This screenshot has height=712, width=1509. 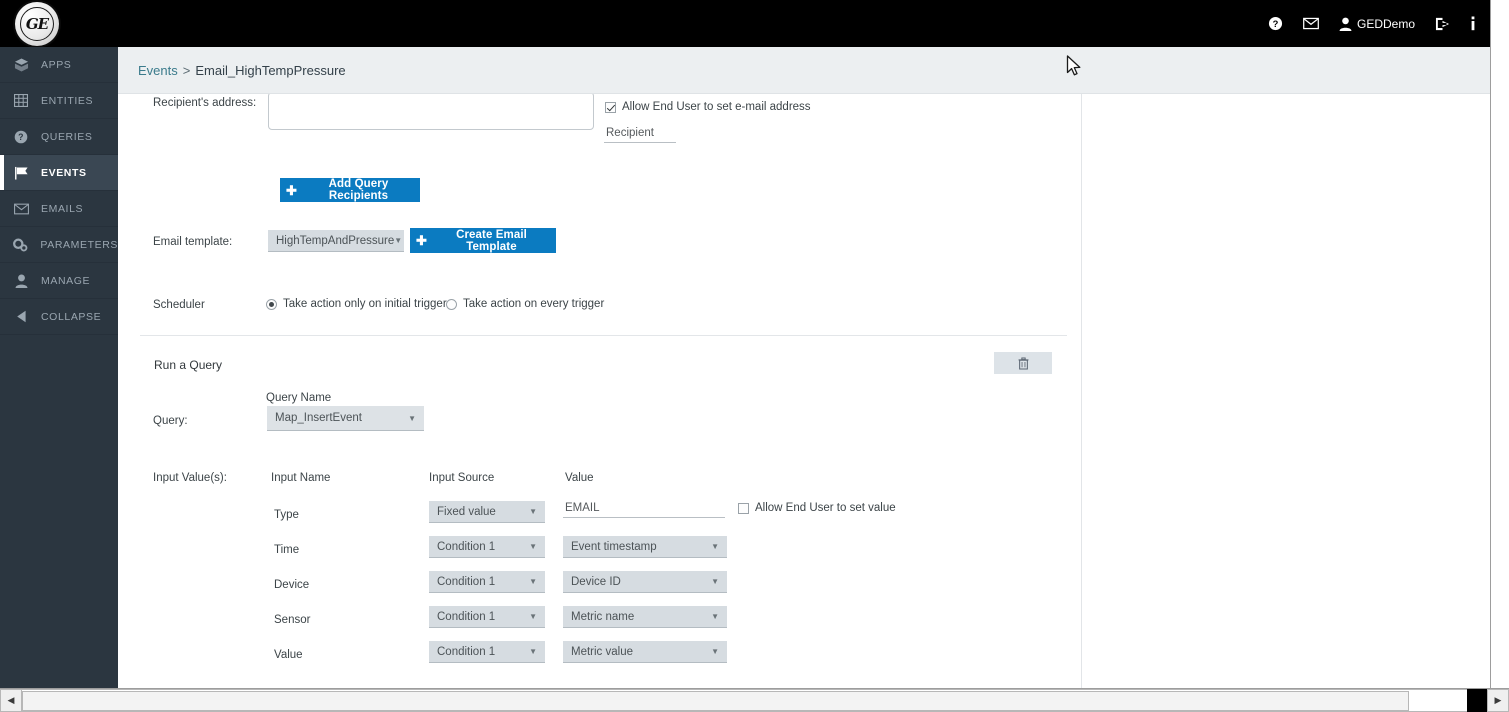 I want to click on breadcrumb-current-page: Email_HighTempPressure, so click(x=270, y=70).